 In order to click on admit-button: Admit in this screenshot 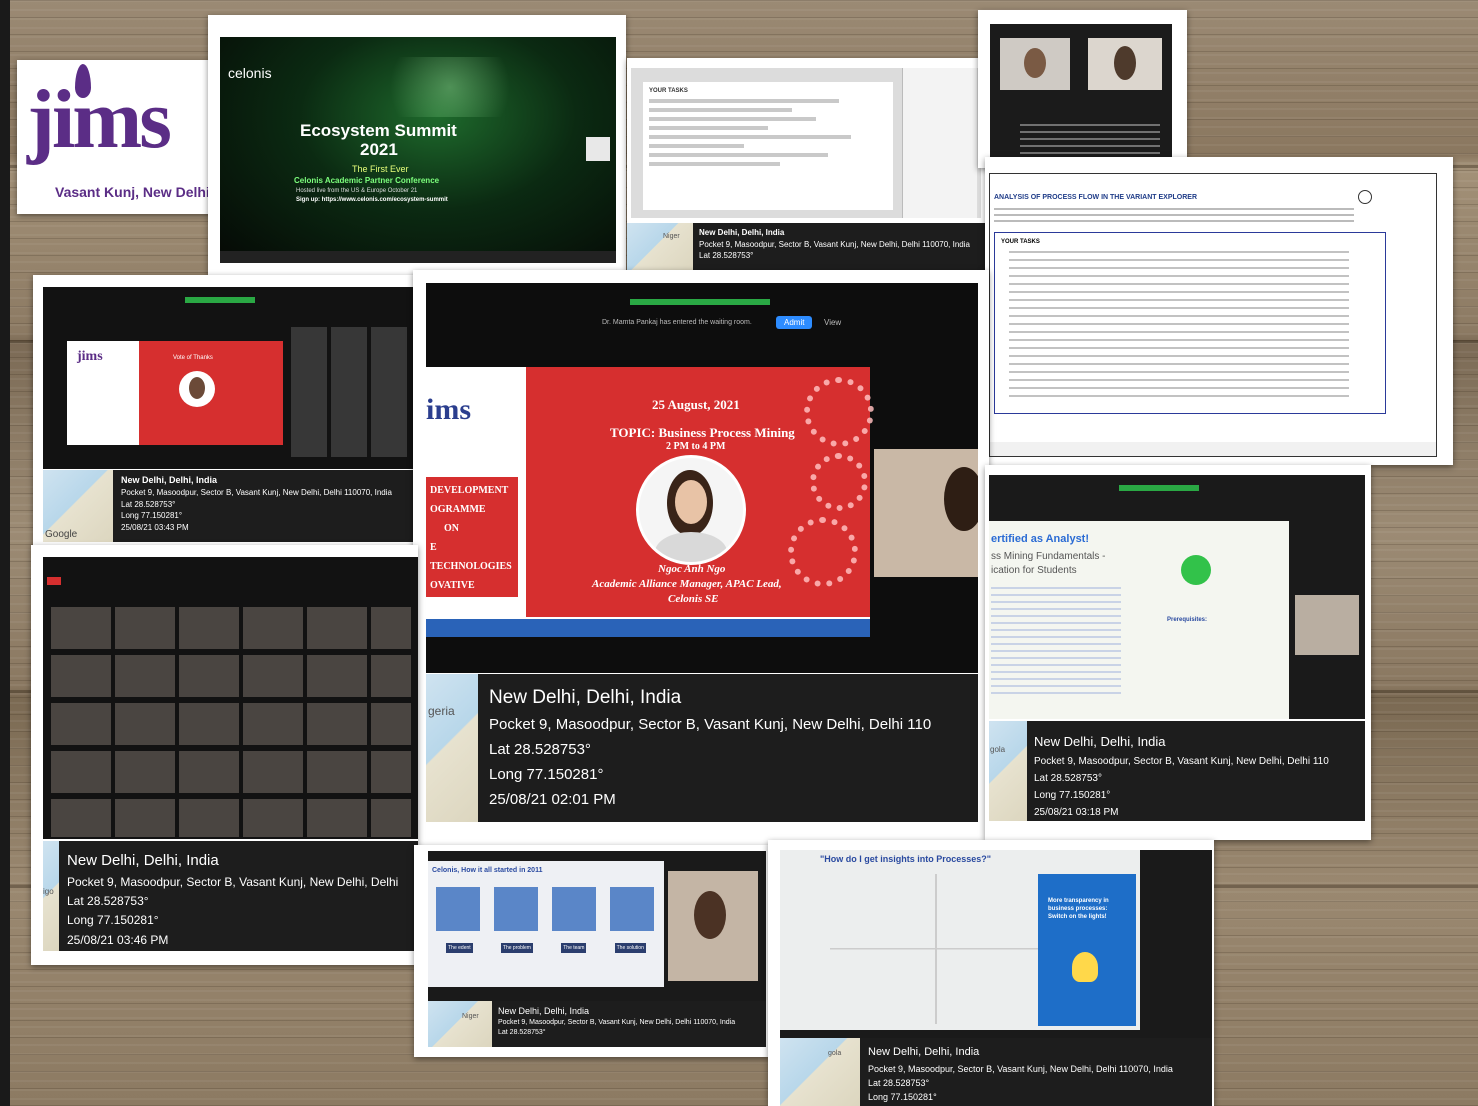, I will do `click(794, 322)`.